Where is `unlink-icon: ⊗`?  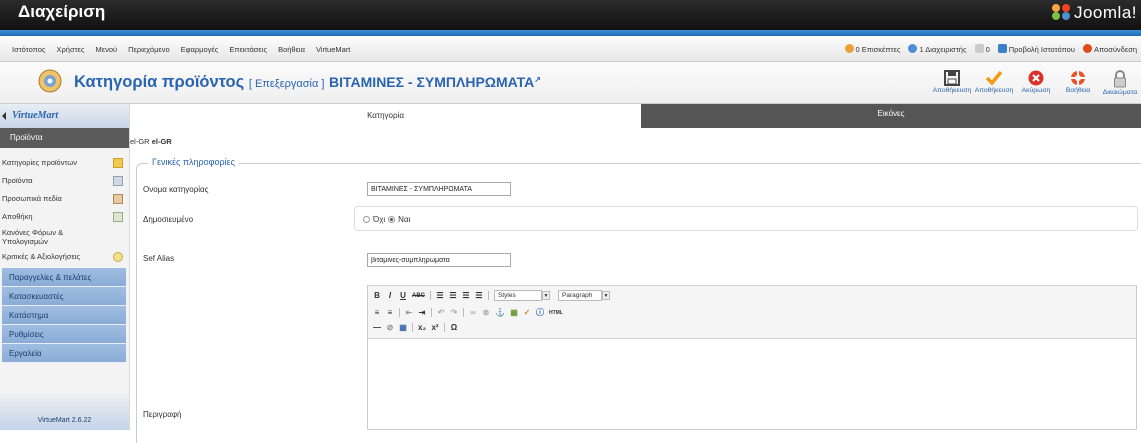 unlink-icon: ⊗ is located at coordinates (486, 312).